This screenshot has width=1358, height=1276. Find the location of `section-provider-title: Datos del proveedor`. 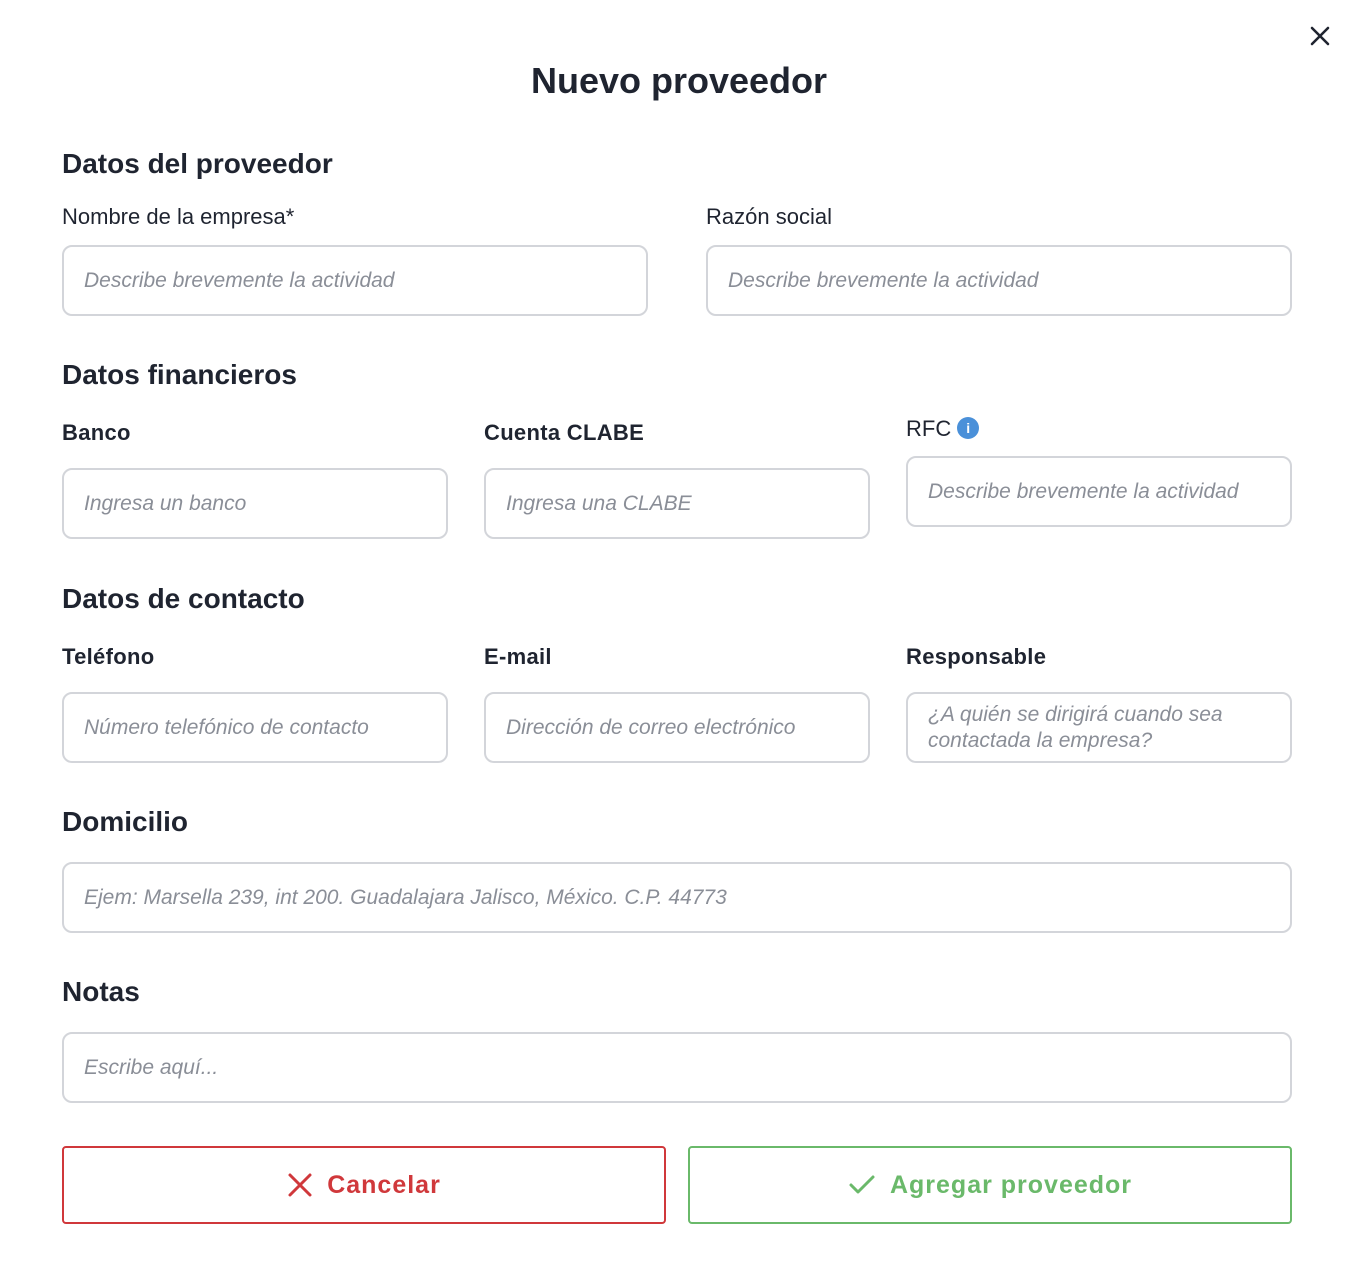

section-provider-title: Datos del proveedor is located at coordinates (197, 163).